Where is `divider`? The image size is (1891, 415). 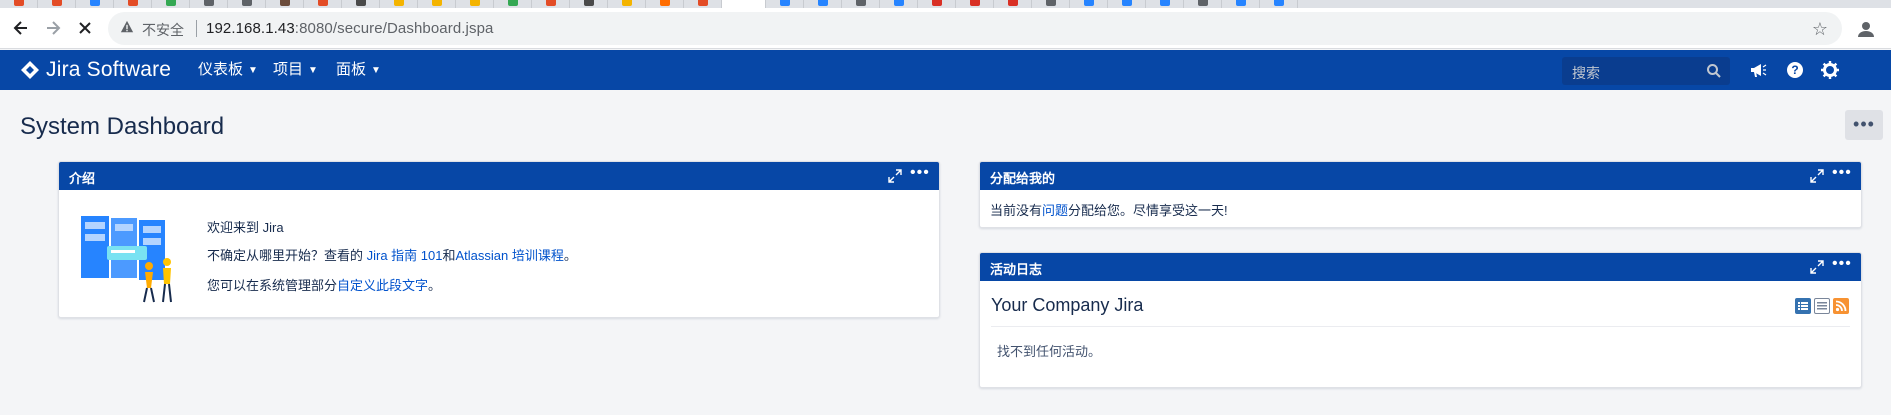 divider is located at coordinates (1420, 326).